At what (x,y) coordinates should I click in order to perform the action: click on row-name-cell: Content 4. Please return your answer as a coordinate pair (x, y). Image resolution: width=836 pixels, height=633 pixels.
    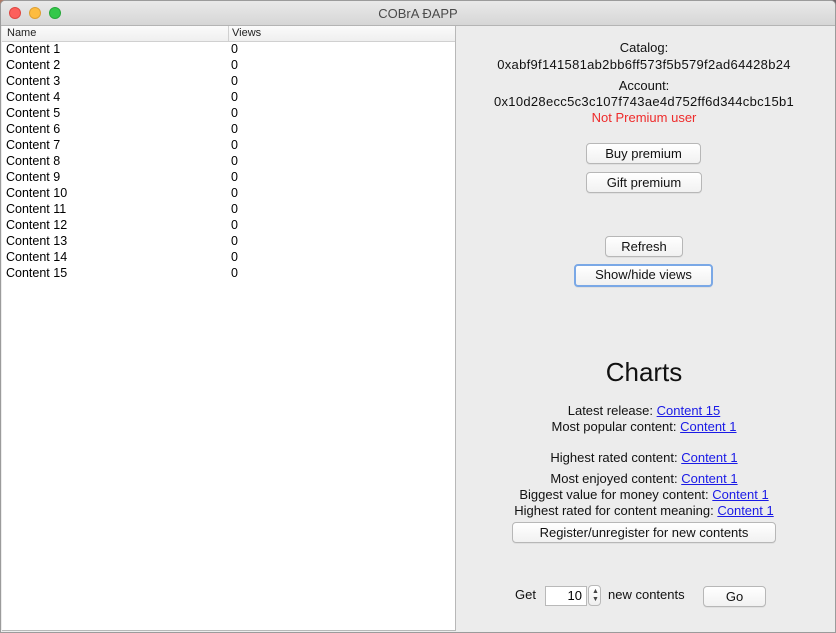
    Looking at the image, I should click on (33, 97).